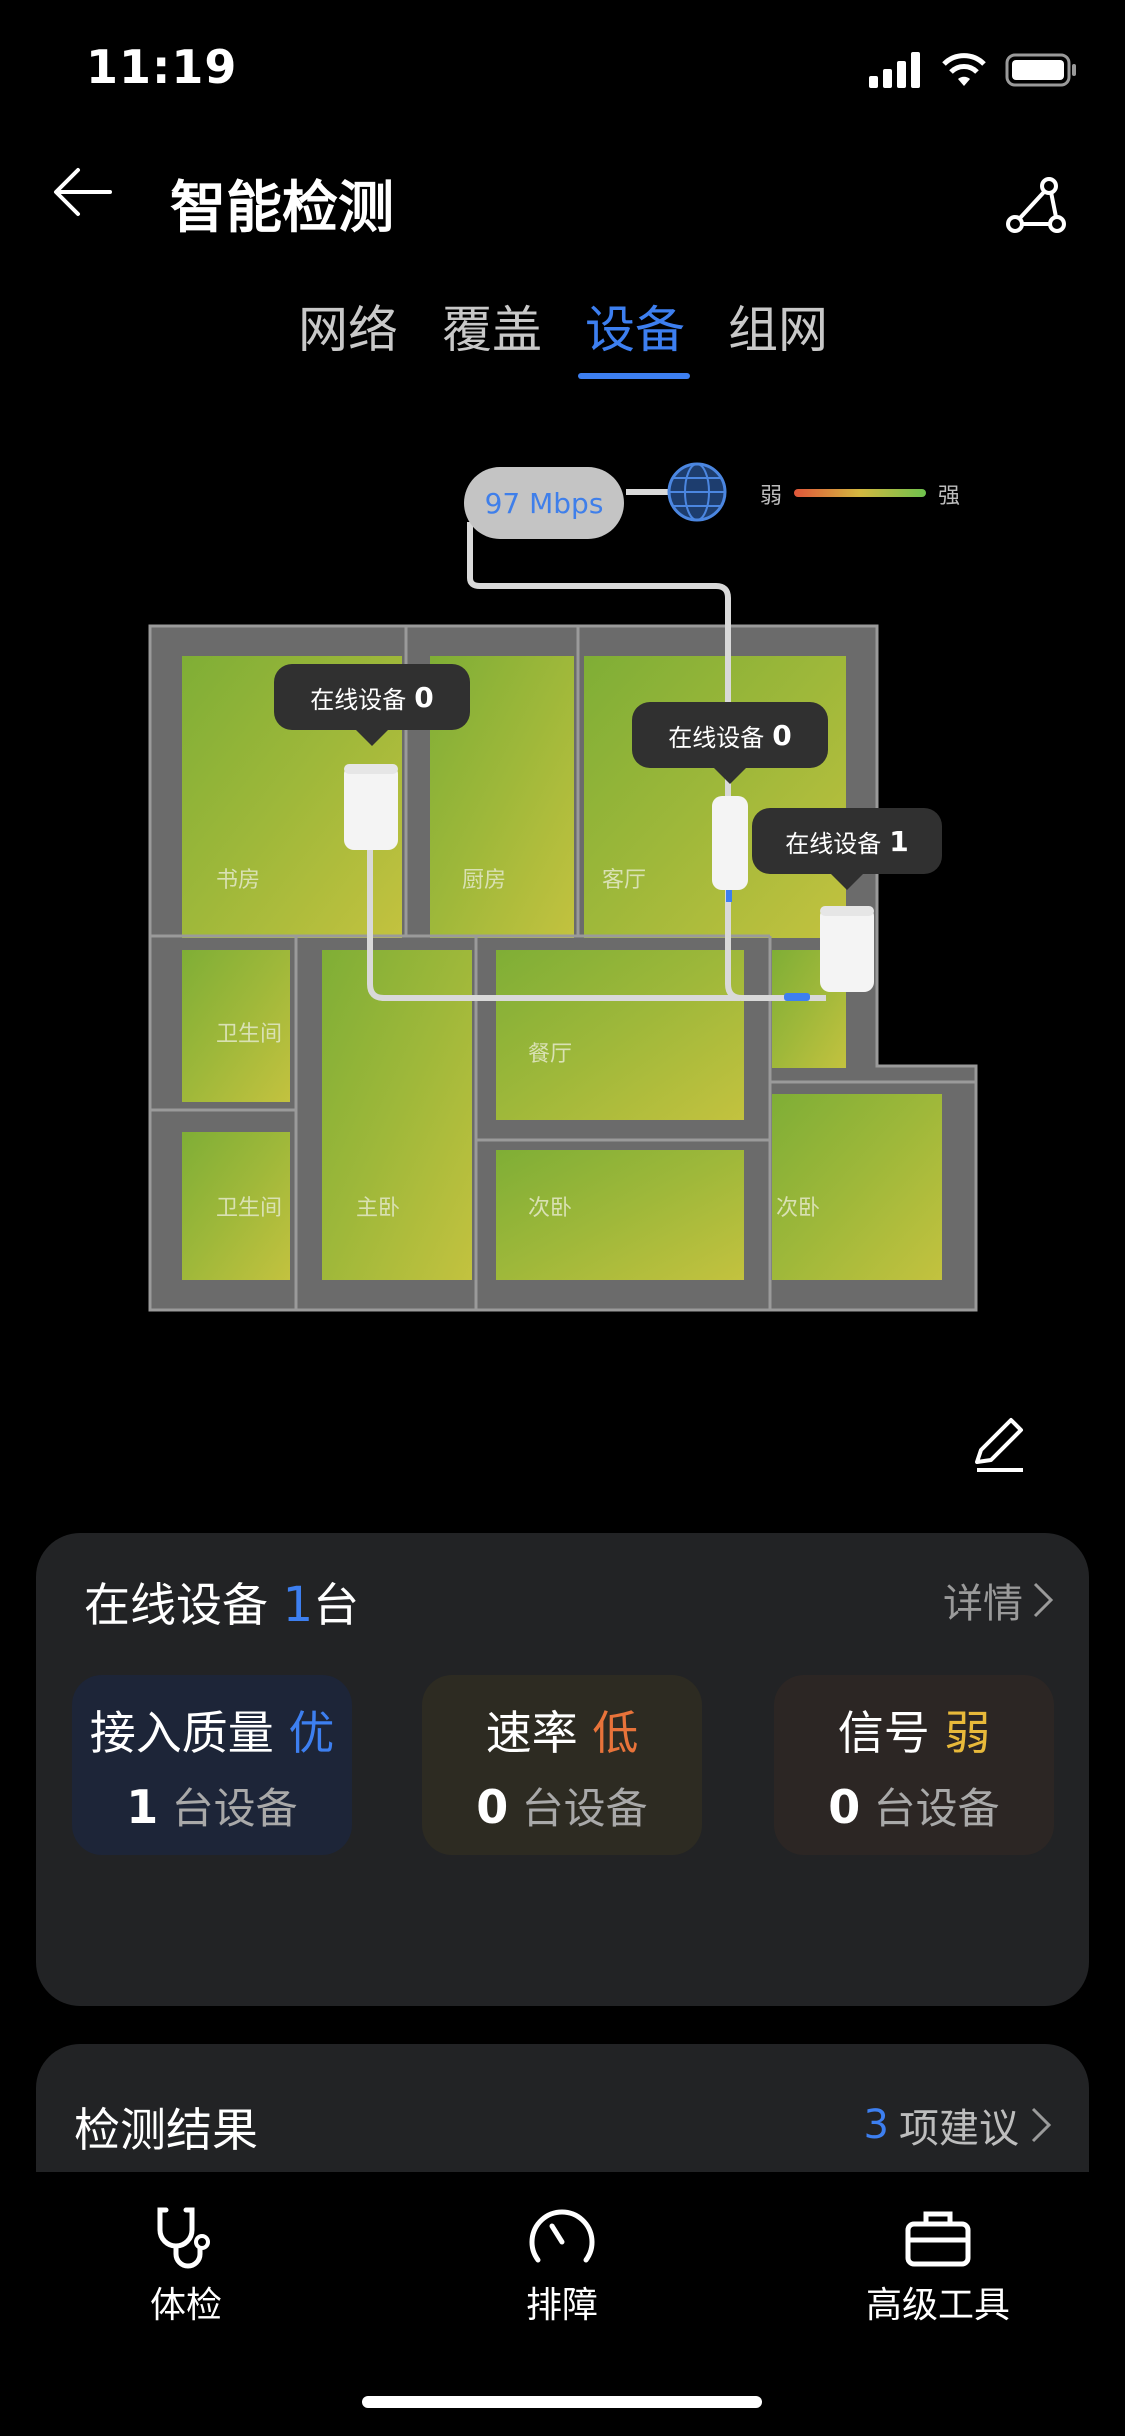  I want to click on topology-button, so click(1036, 207).